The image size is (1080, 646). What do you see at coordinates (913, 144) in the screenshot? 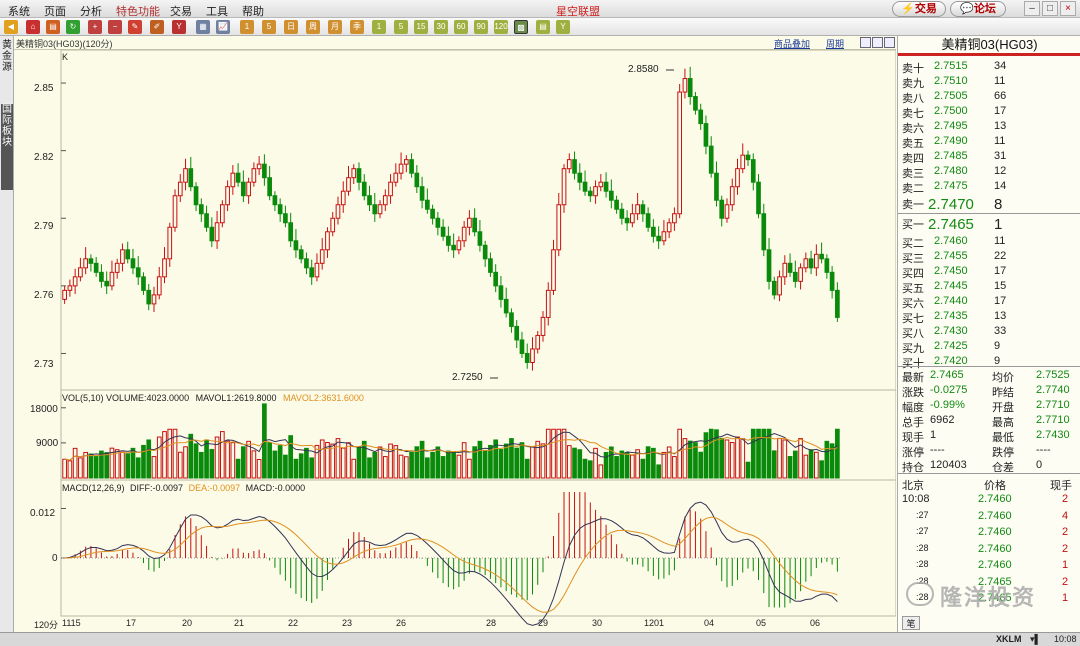
I see `sell-label: 卖五` at bounding box center [913, 144].